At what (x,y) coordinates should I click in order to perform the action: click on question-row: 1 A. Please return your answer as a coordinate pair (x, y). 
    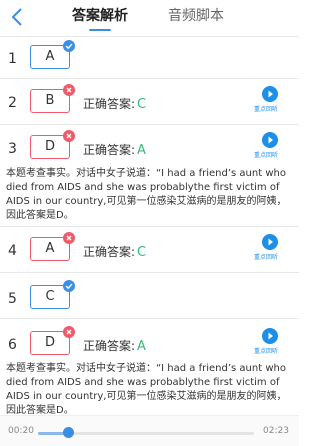
    Looking at the image, I should click on (149, 60).